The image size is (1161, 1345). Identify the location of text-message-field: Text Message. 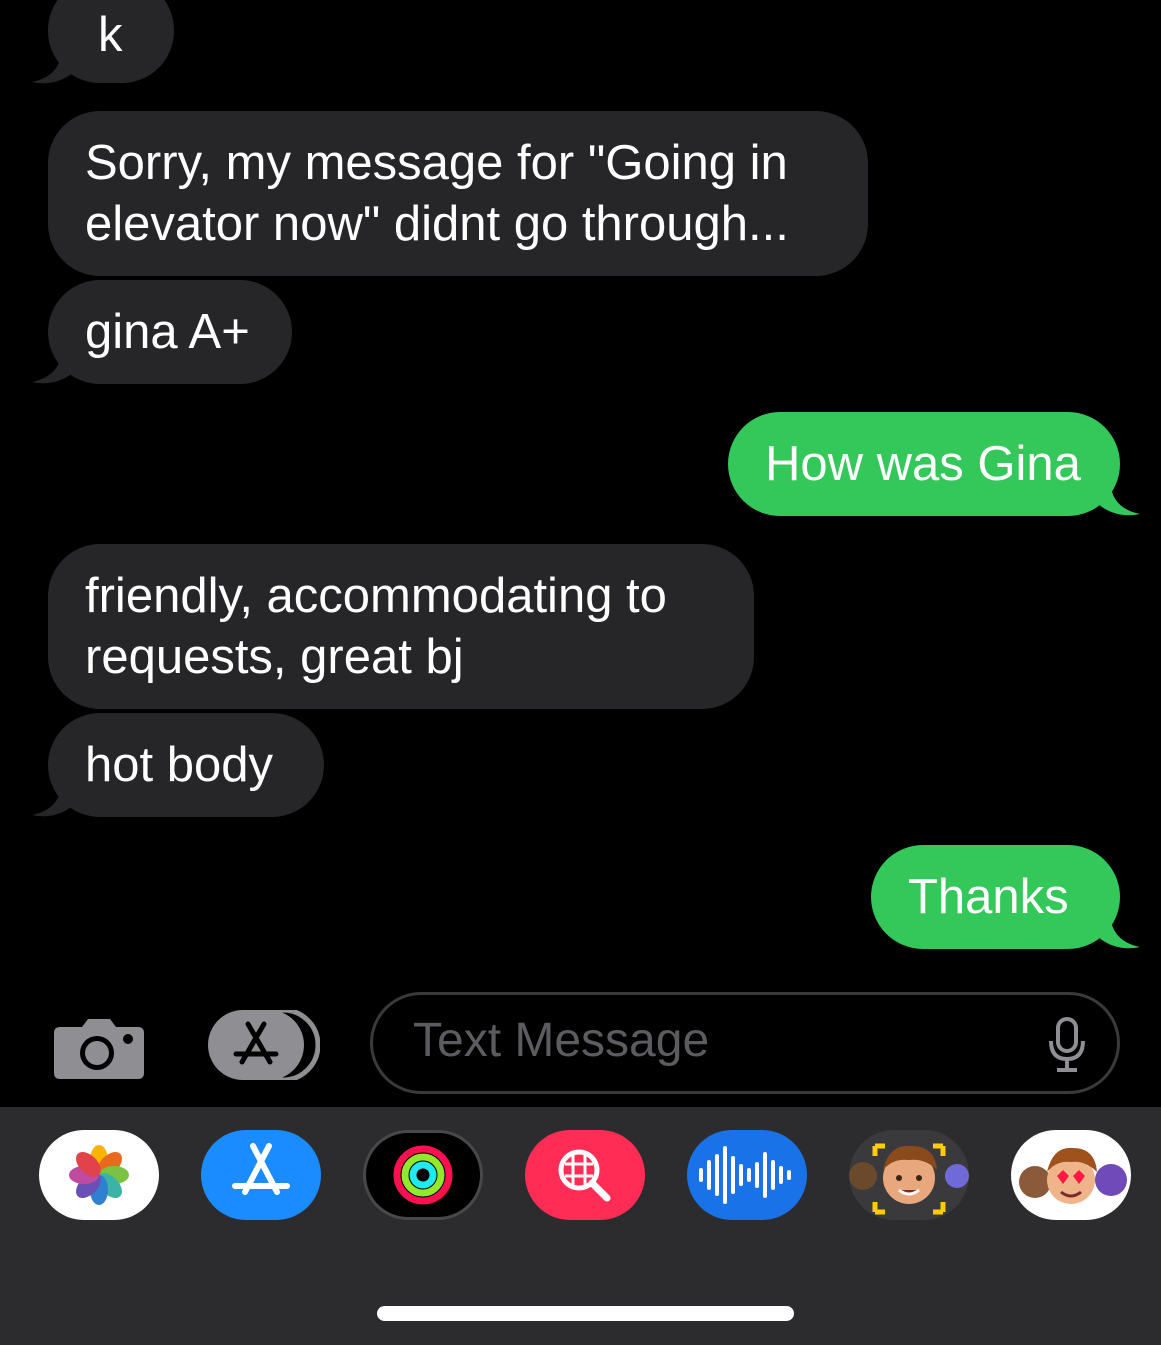
(745, 1043).